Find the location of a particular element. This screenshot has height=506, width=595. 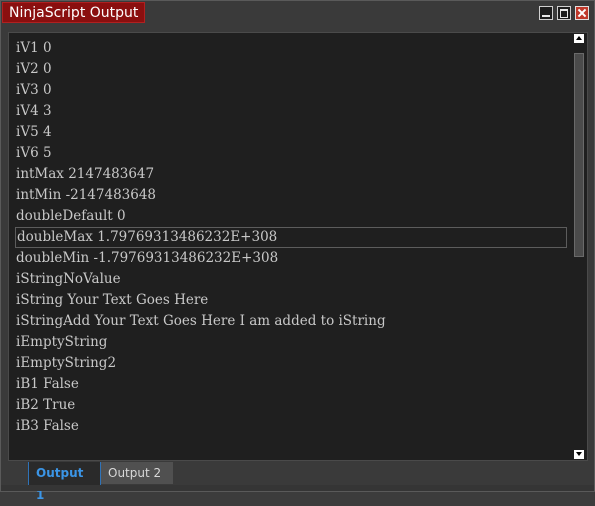

output-line: iB1 False is located at coordinates (291, 384).